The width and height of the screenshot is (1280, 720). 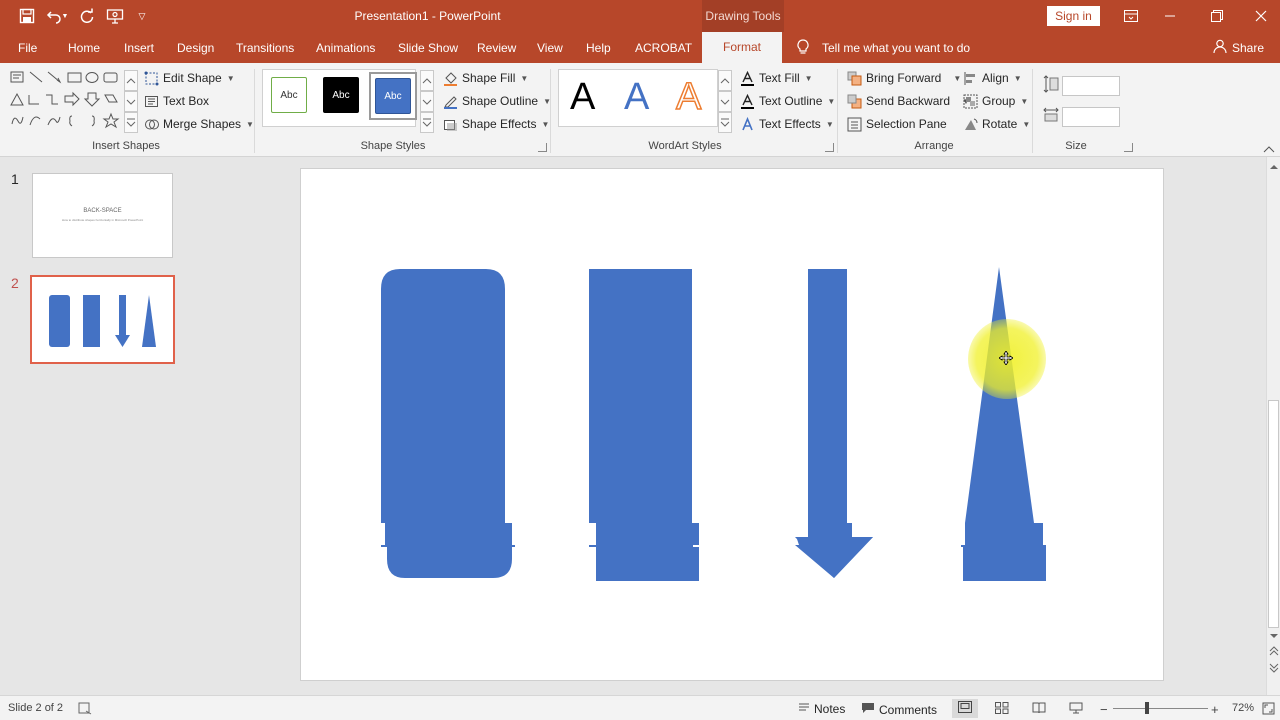 I want to click on bring-forward-button: Bring Forward ▼, so click(x=904, y=78).